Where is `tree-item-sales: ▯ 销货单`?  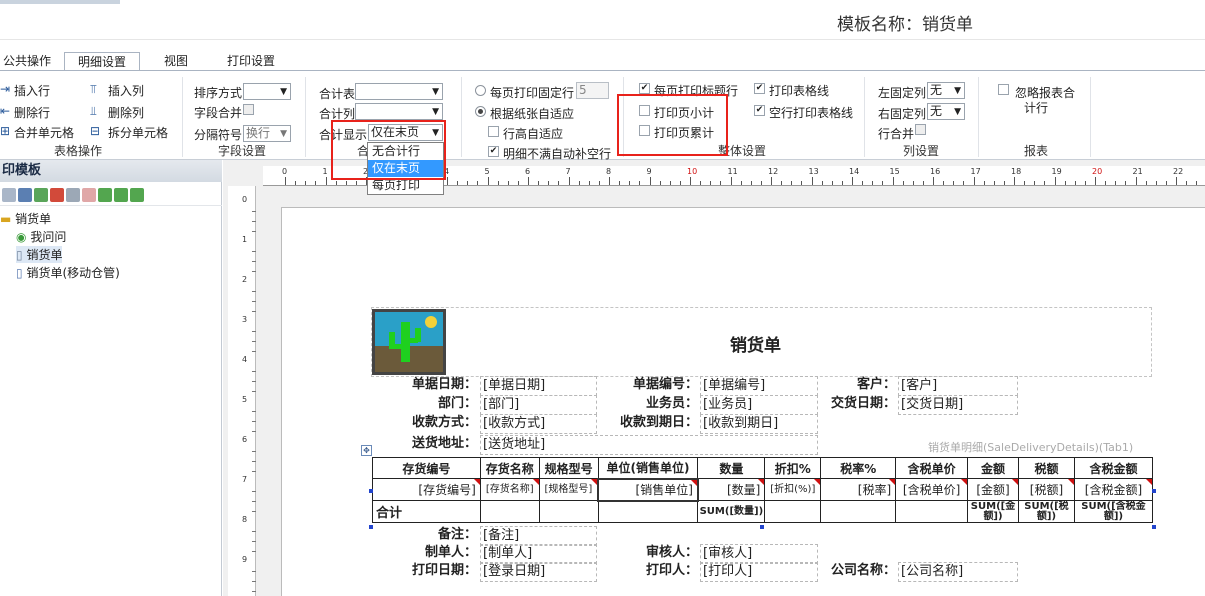 tree-item-sales: ▯ 销货单 is located at coordinates (39, 254).